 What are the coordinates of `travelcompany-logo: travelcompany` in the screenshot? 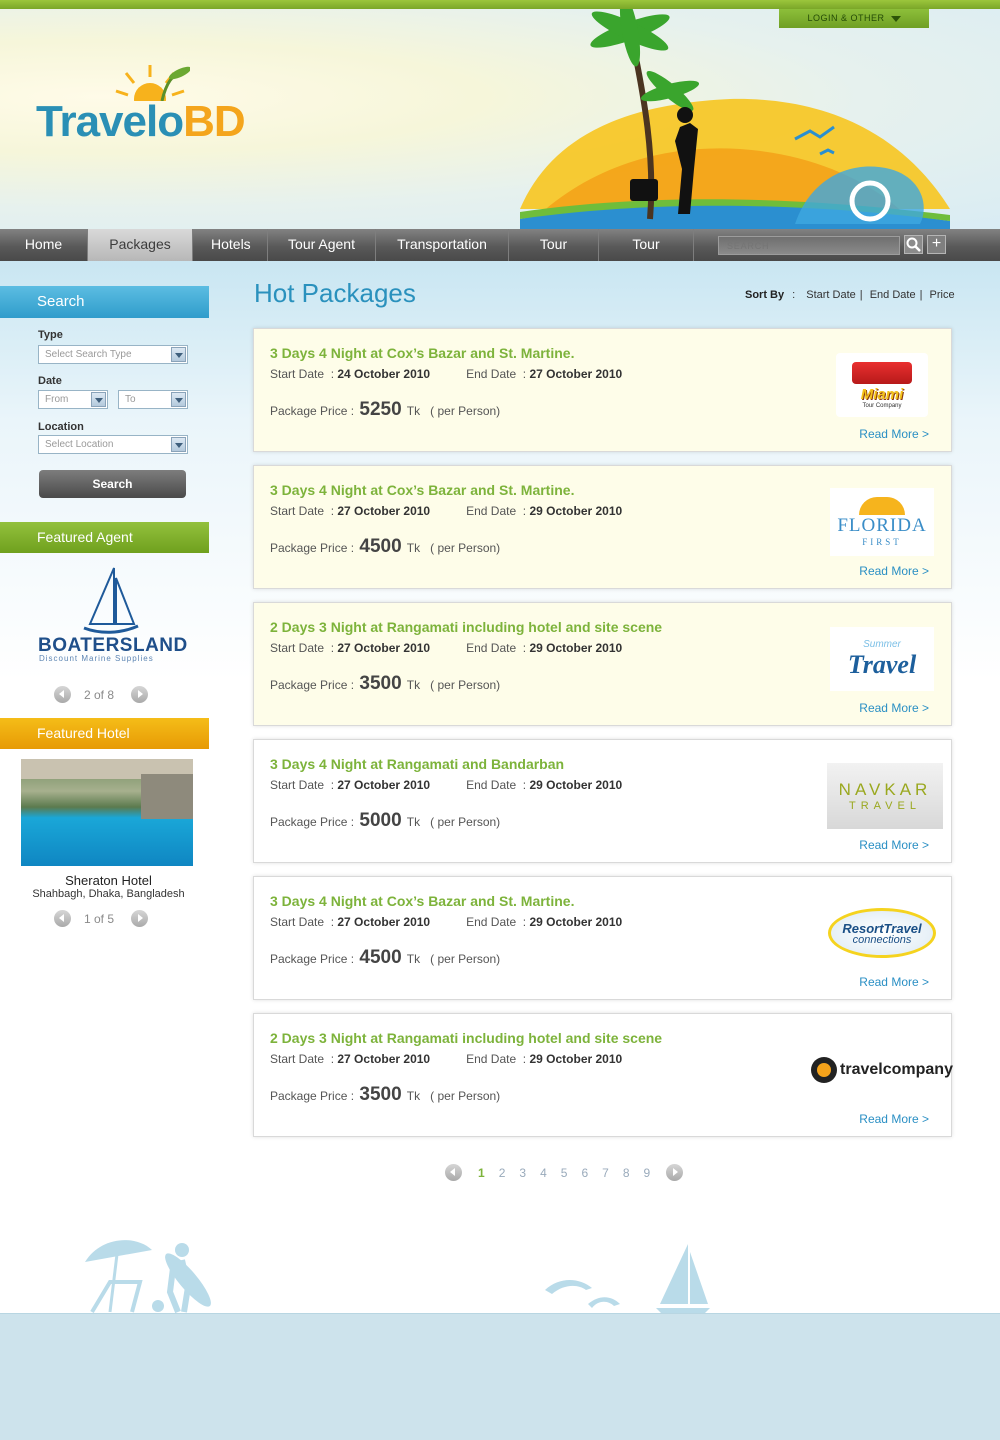 It's located at (882, 1070).